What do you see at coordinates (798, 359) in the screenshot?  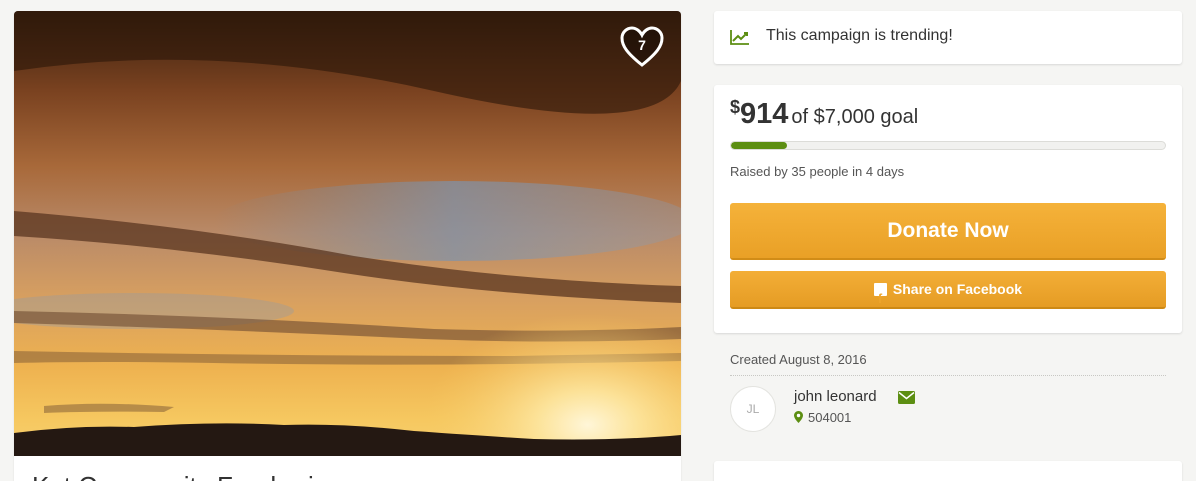 I see `created-date: Created August 8, 2016` at bounding box center [798, 359].